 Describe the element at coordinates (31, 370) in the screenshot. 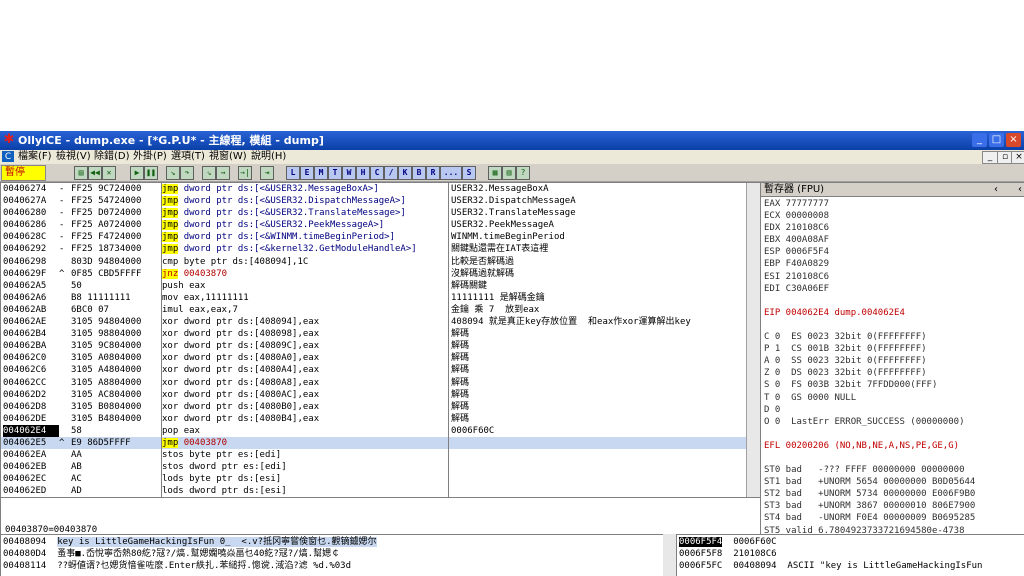

I see `disasm-address: 004062C6` at that location.